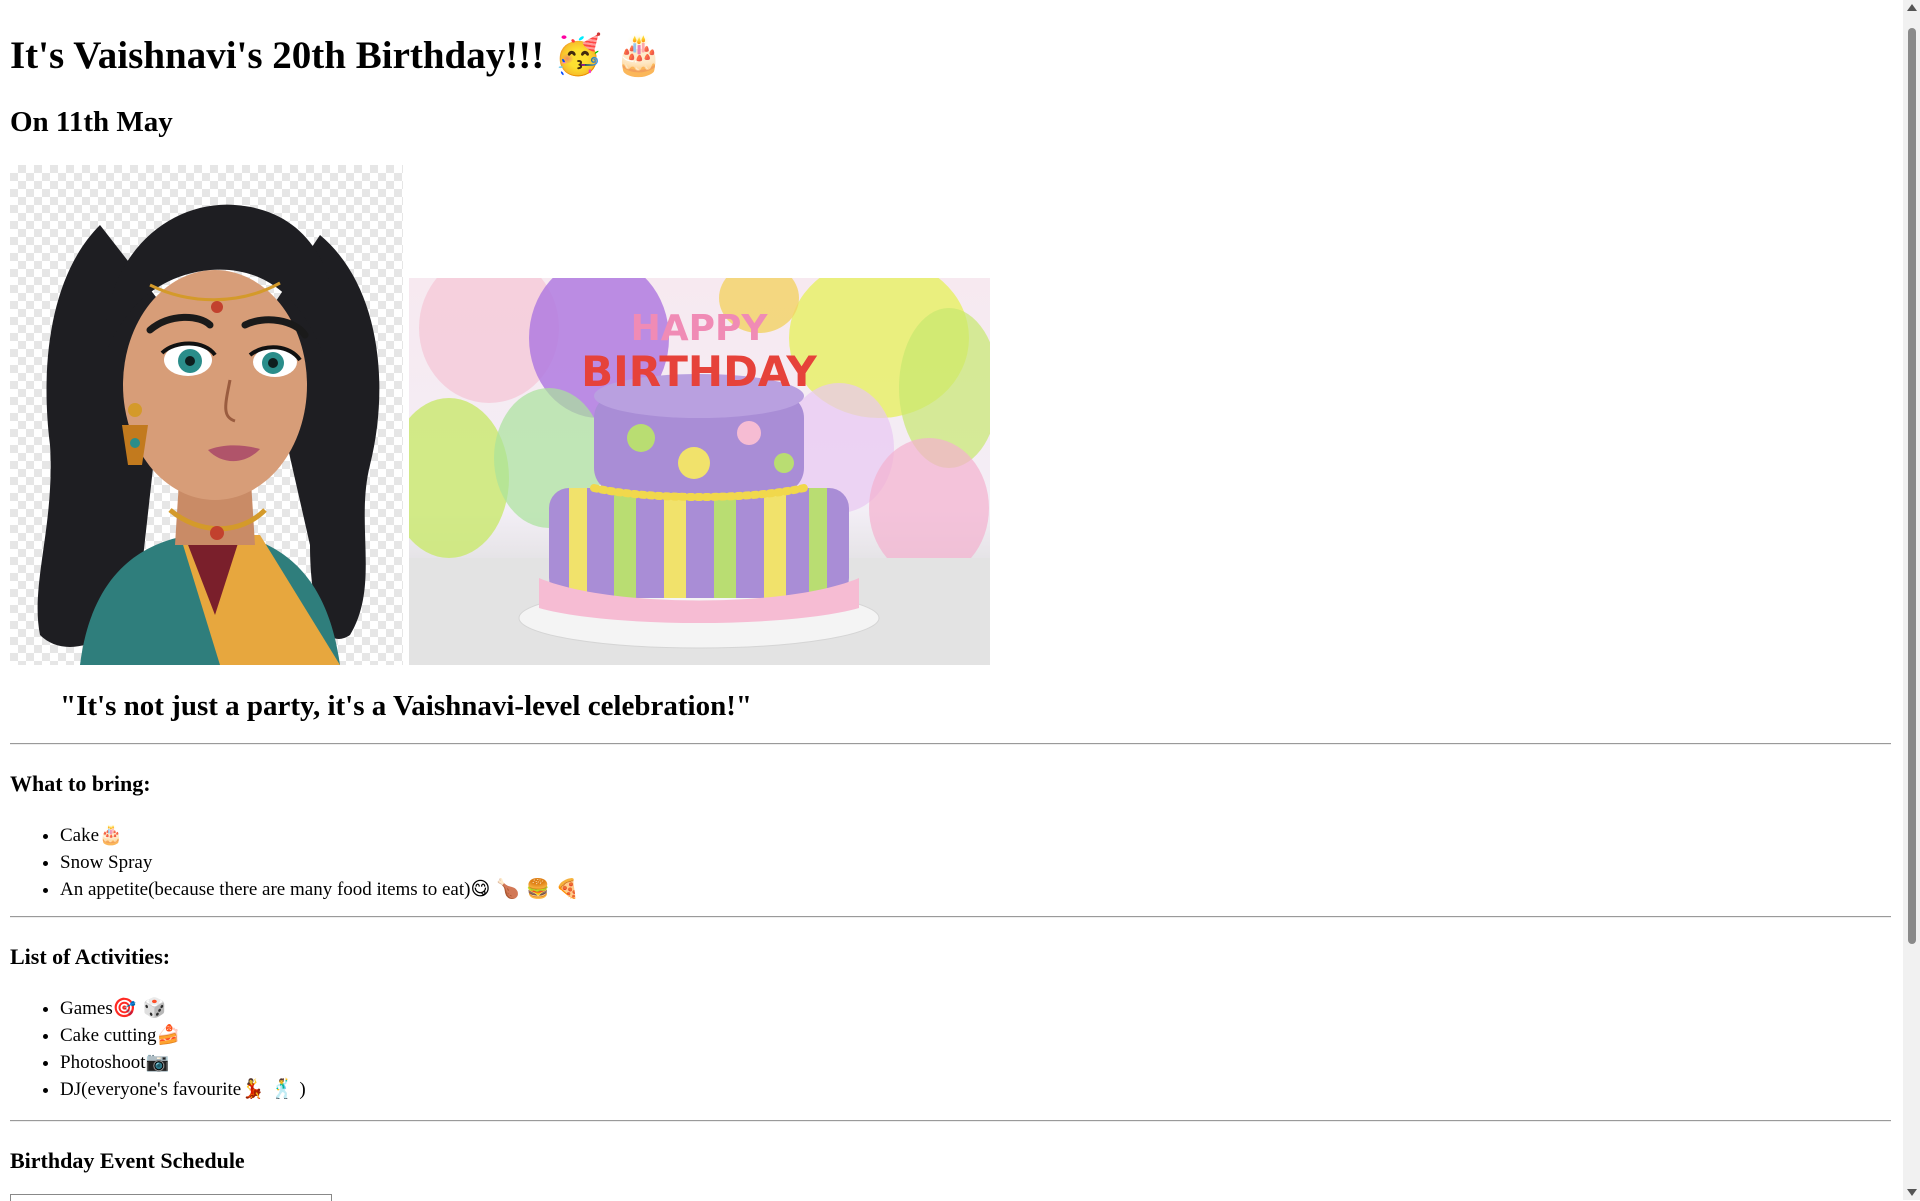 This screenshot has height=1201, width=1920. I want to click on list-item-text: Cake cutting, so click(108, 1035).